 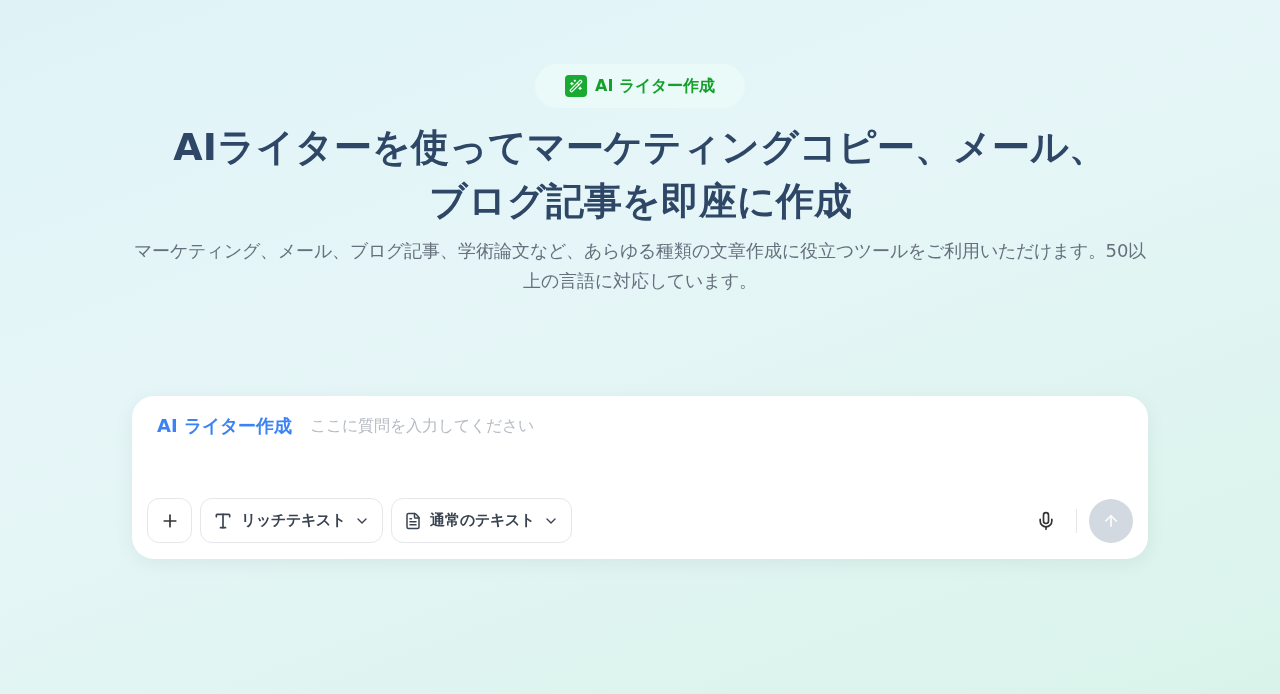 I want to click on document-icon, so click(x=413, y=520).